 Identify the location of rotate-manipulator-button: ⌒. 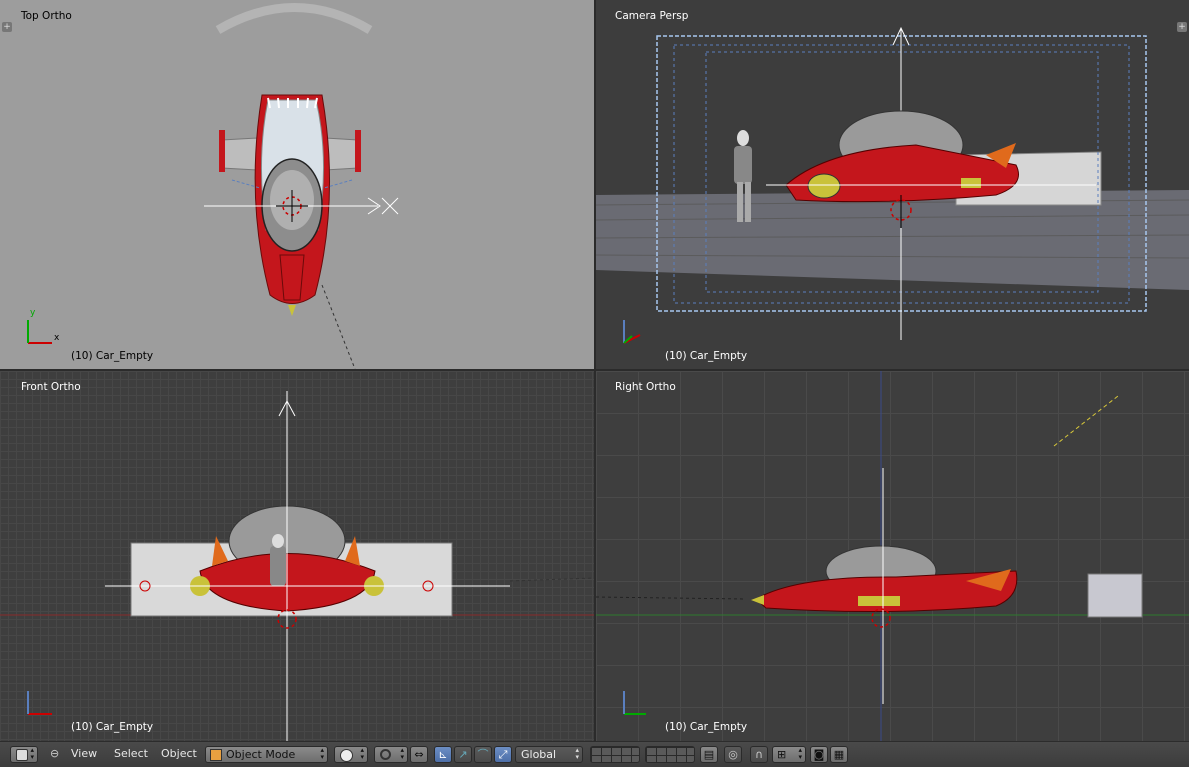
(483, 754).